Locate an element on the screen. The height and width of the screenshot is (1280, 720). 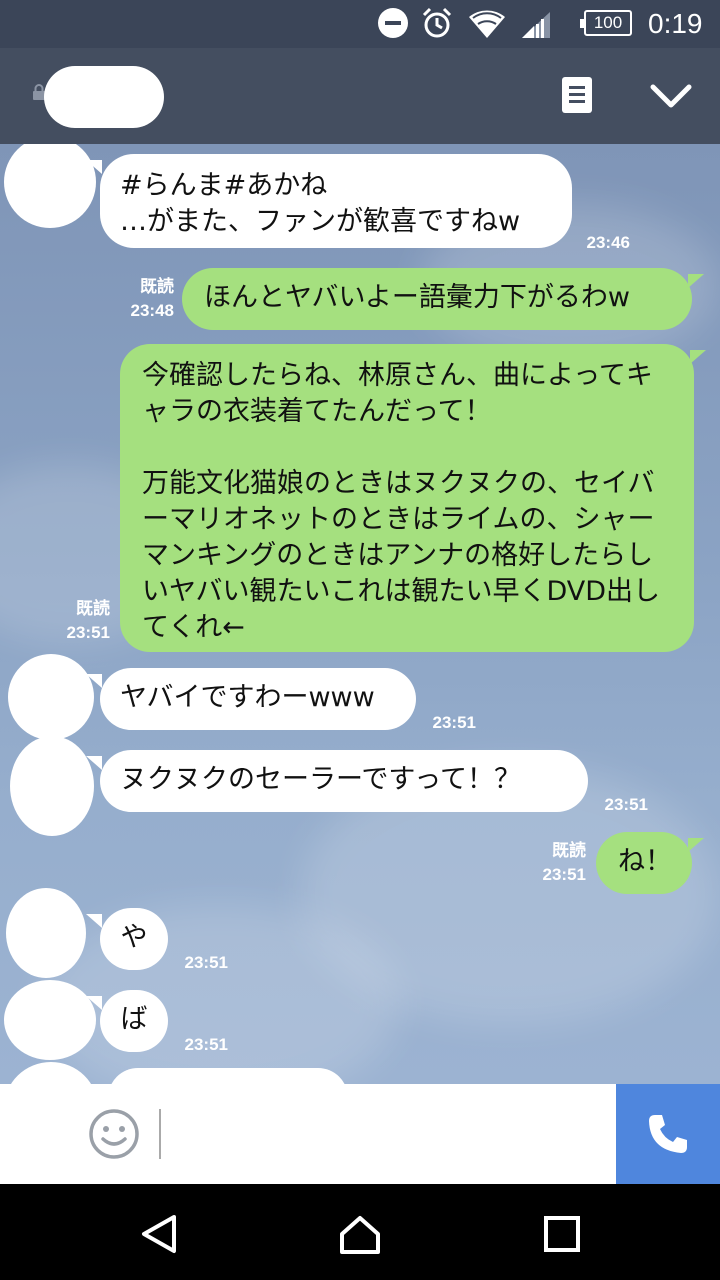
status-time: 0:19 is located at coordinates (675, 23).